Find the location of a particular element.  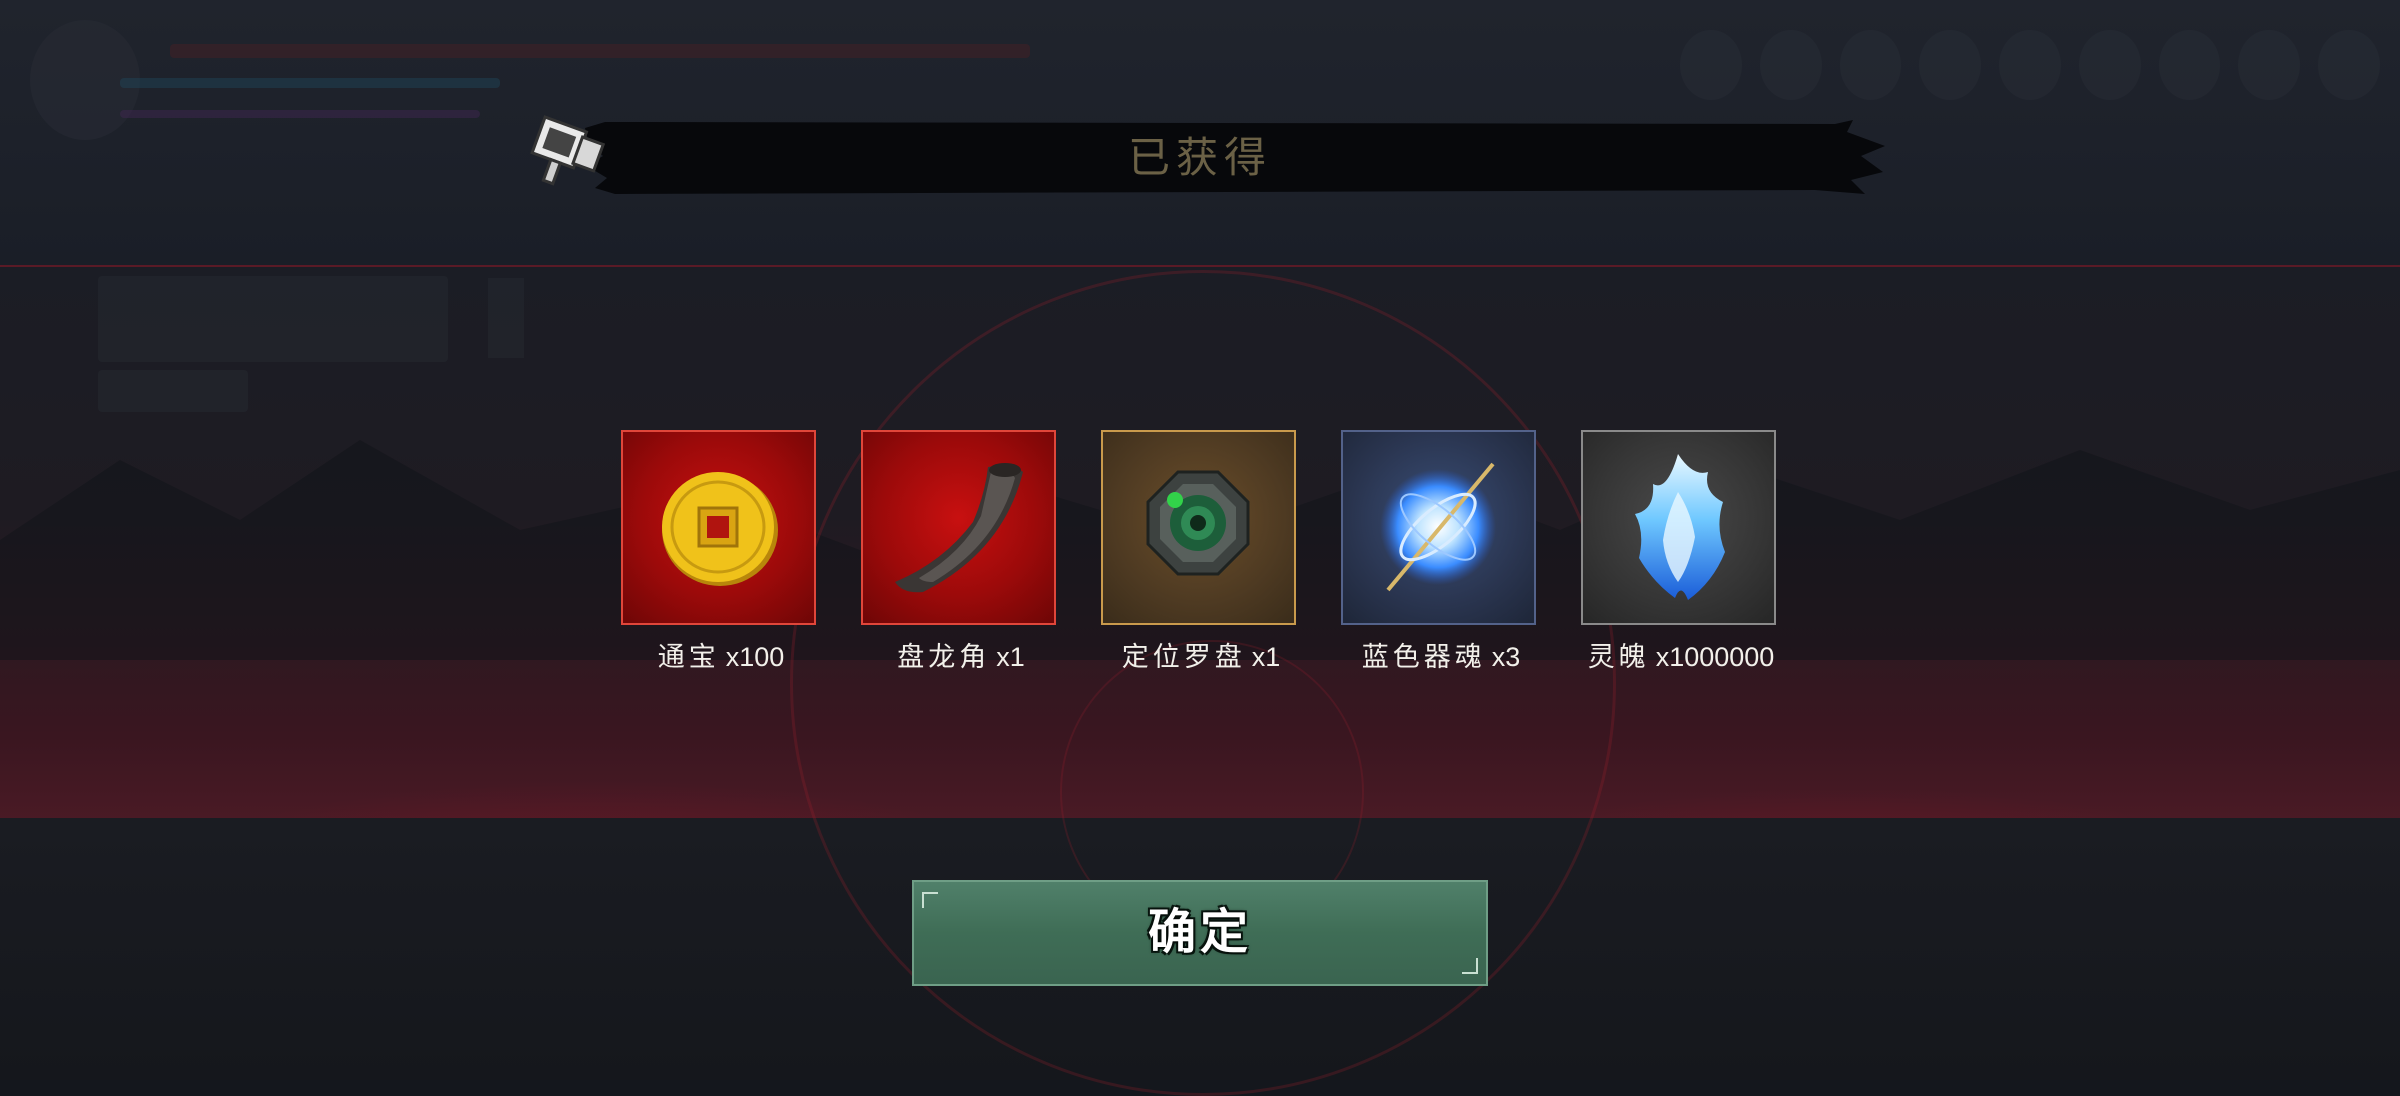

quest-tracker-button is located at coordinates (173, 391).